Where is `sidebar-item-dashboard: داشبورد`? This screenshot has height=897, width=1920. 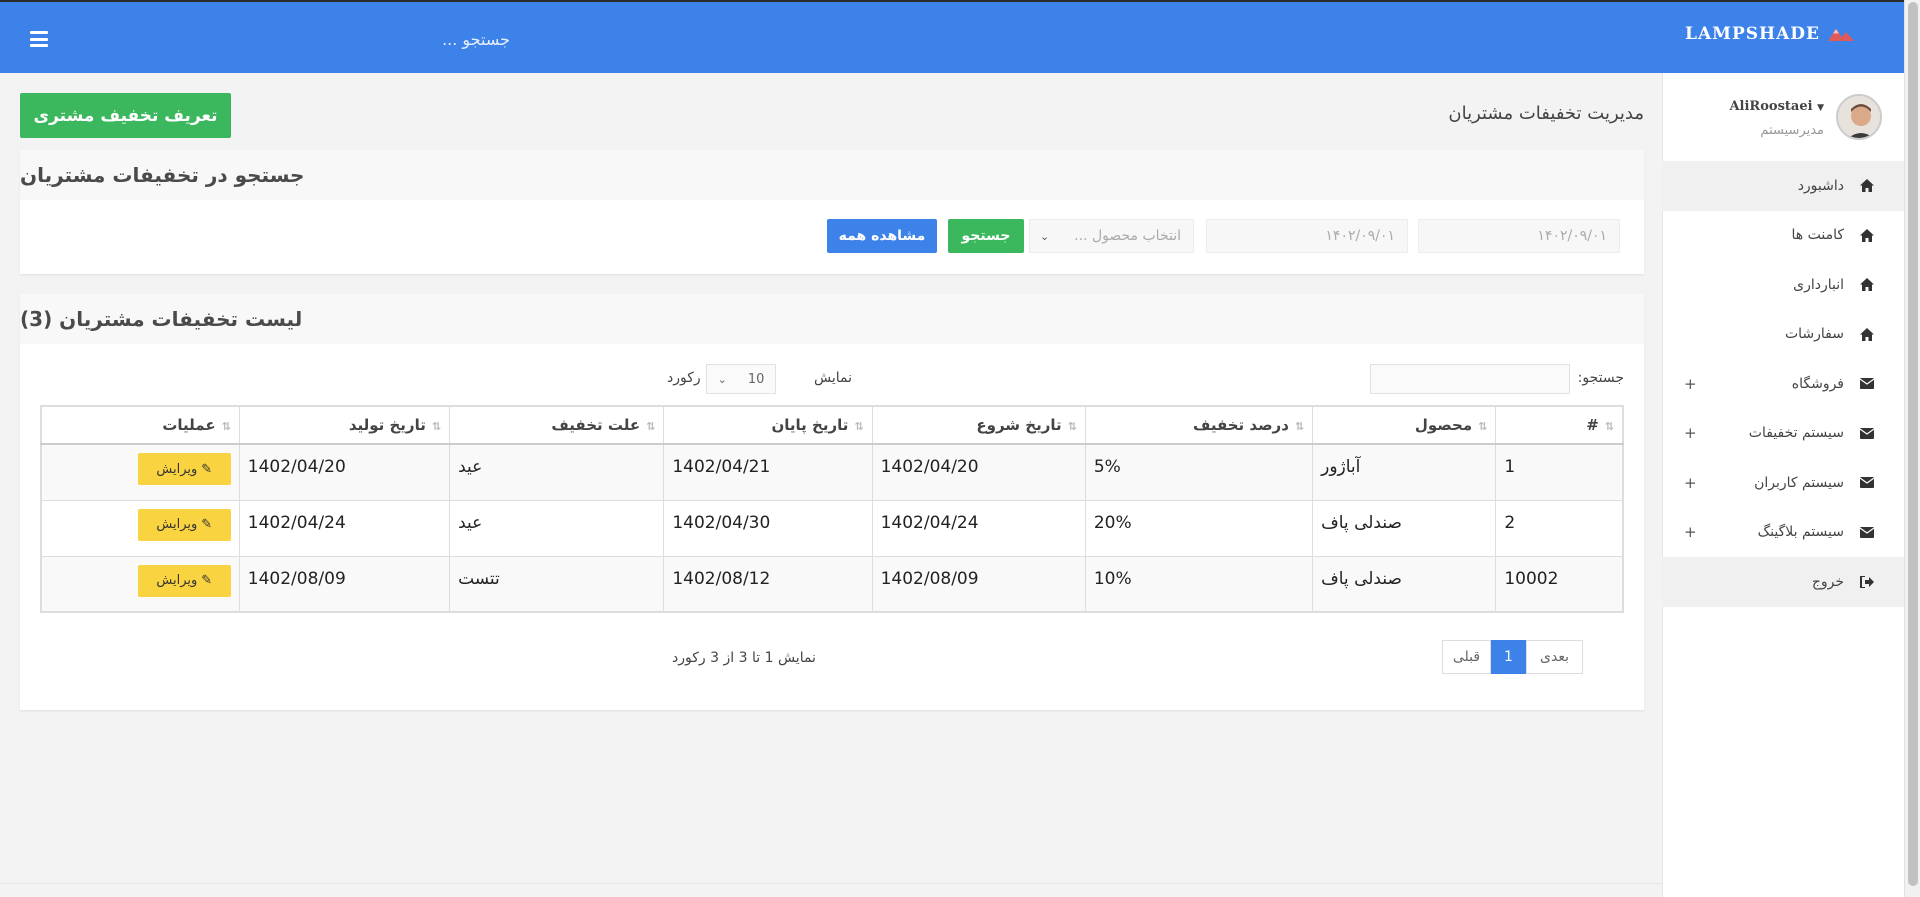
sidebar-item-dashboard: داشبورد is located at coordinates (1783, 186).